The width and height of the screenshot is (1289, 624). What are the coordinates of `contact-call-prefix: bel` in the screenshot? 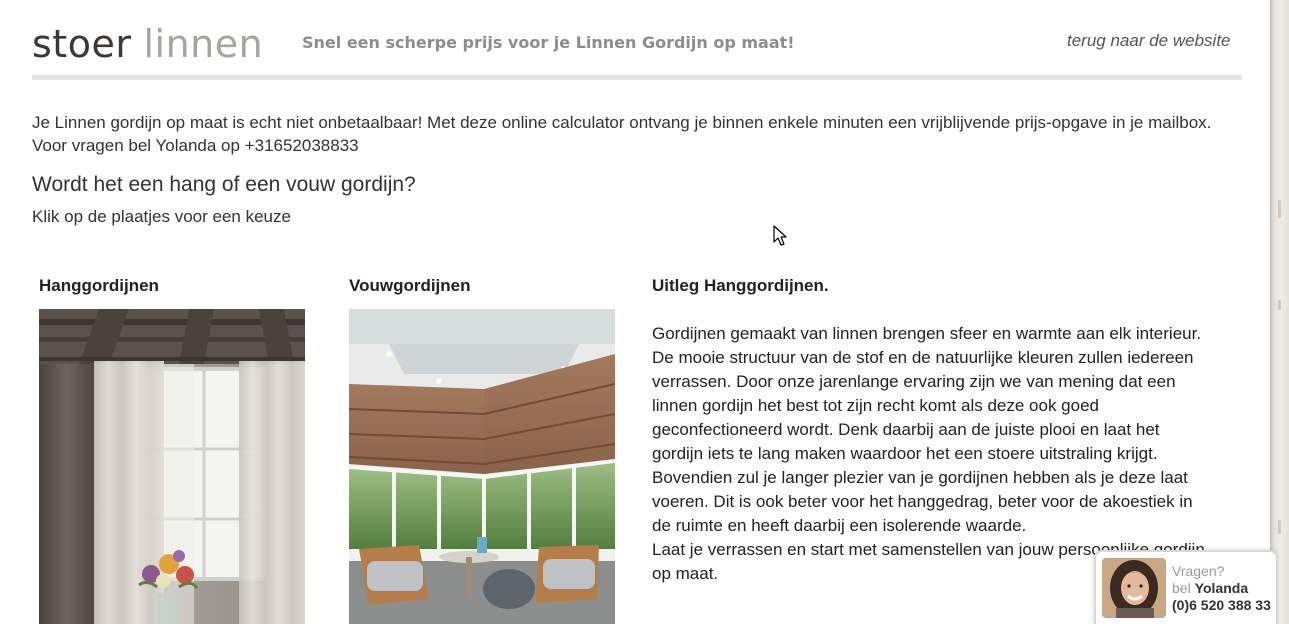 It's located at (1181, 588).